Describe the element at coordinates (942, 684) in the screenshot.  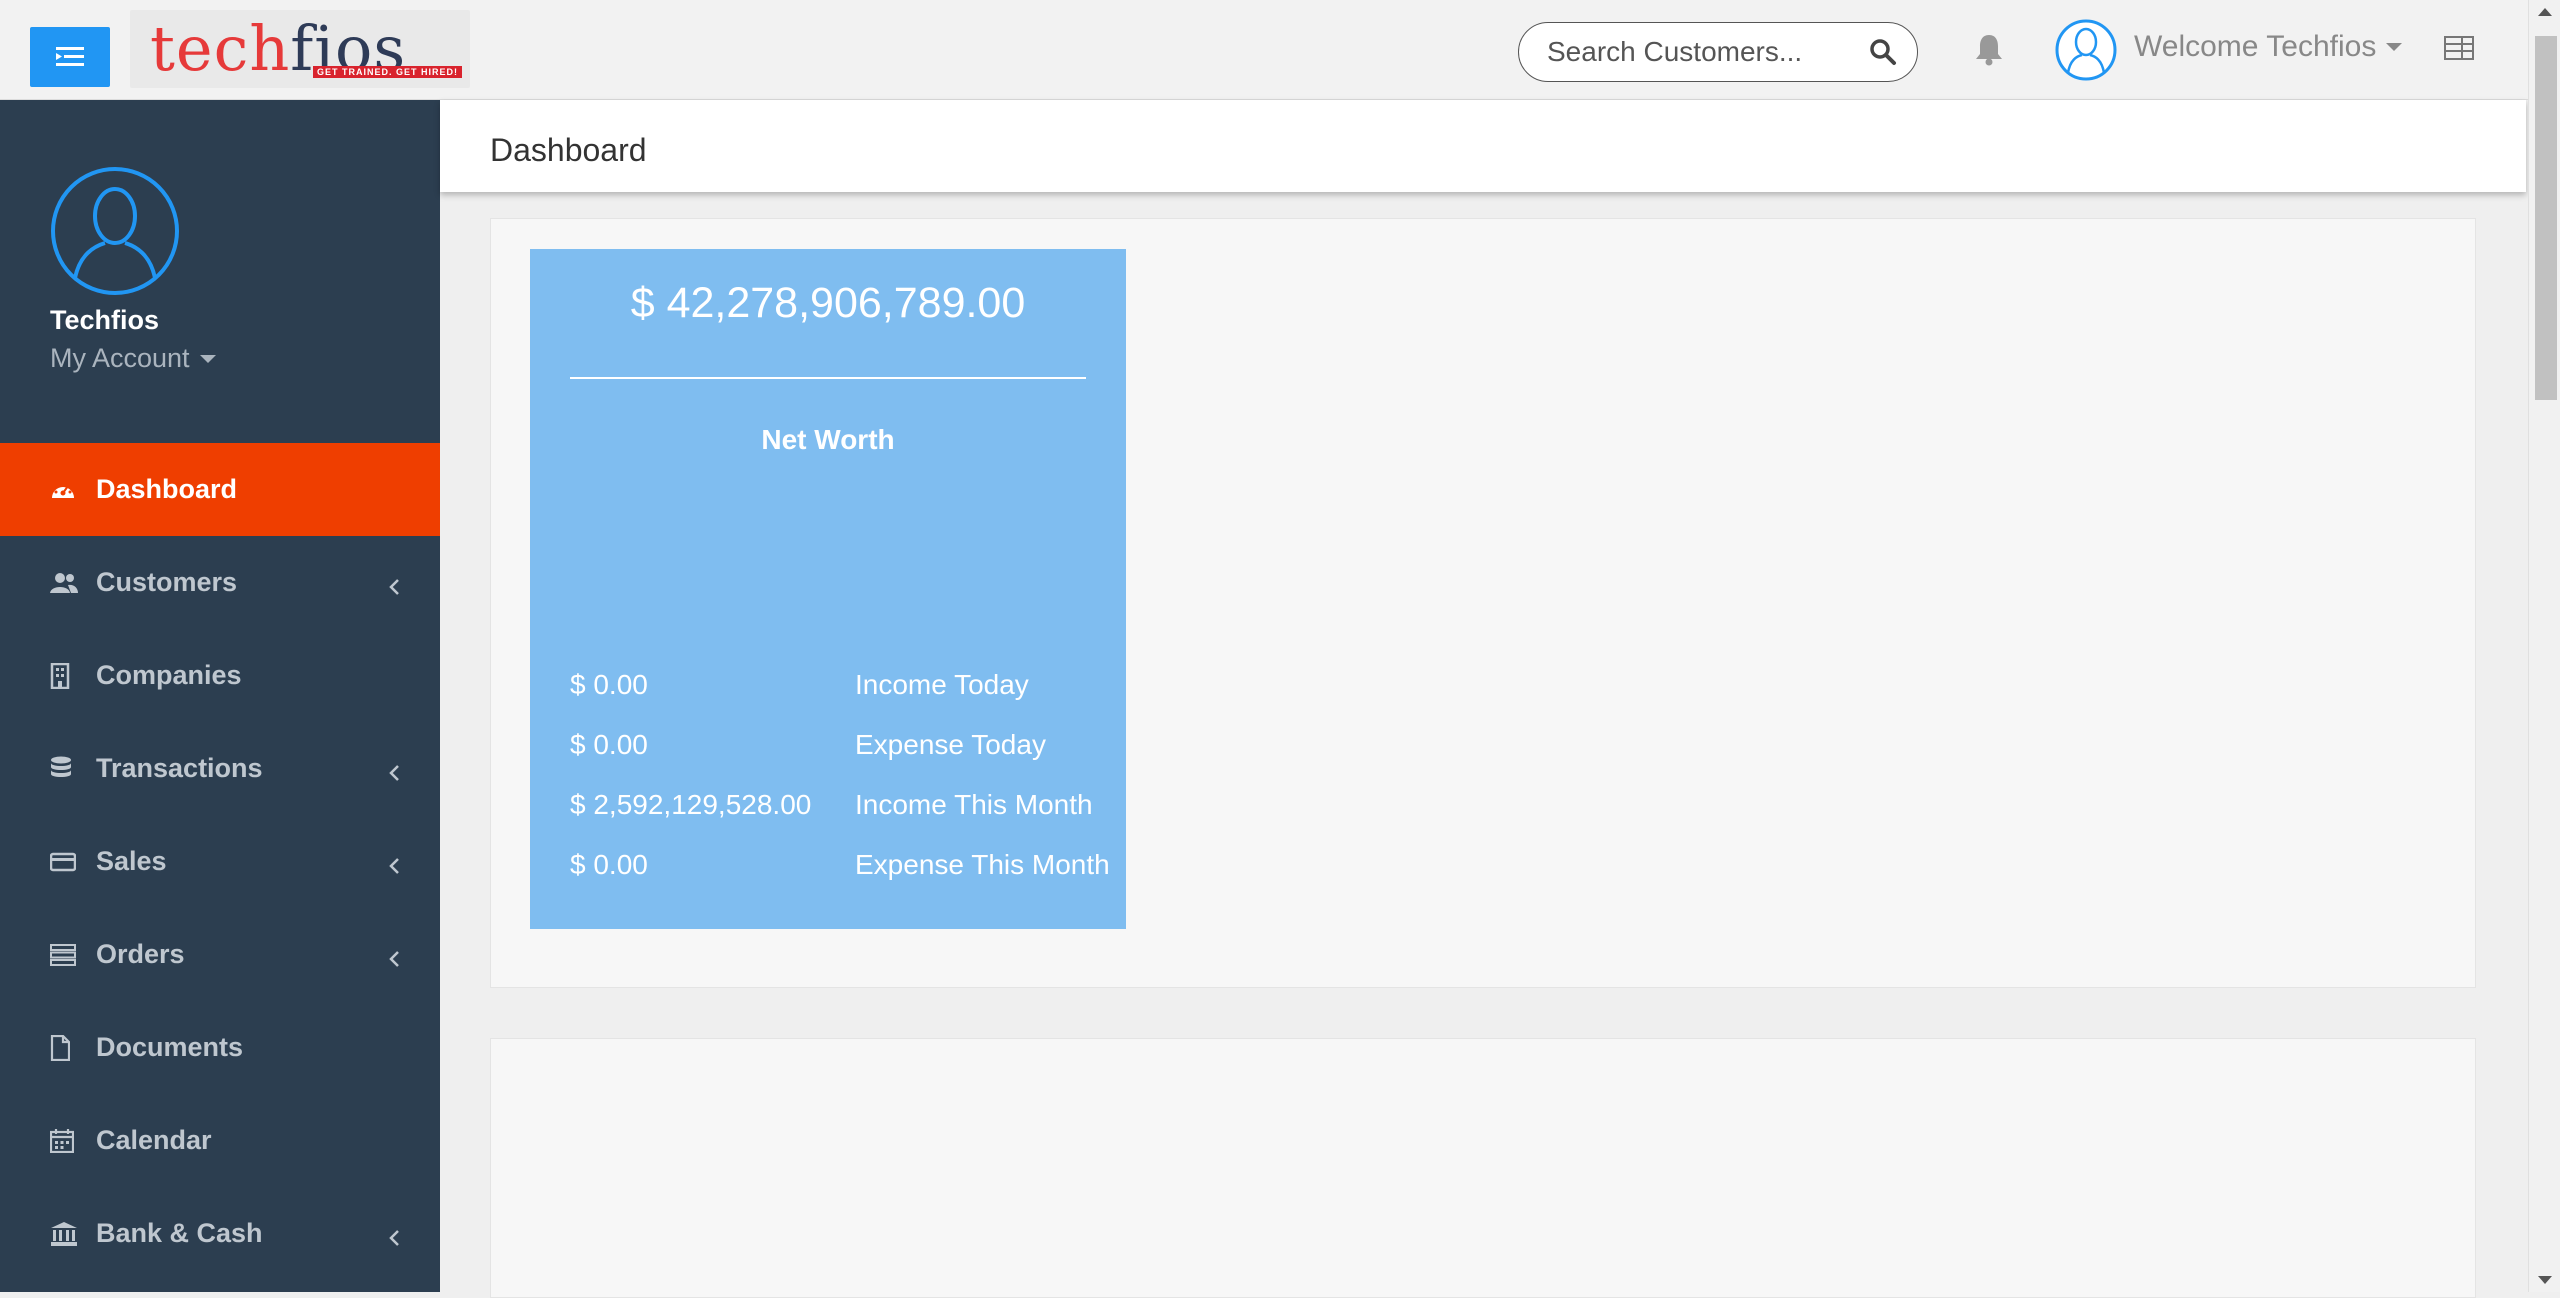
I see `stat-label: Income Today` at that location.